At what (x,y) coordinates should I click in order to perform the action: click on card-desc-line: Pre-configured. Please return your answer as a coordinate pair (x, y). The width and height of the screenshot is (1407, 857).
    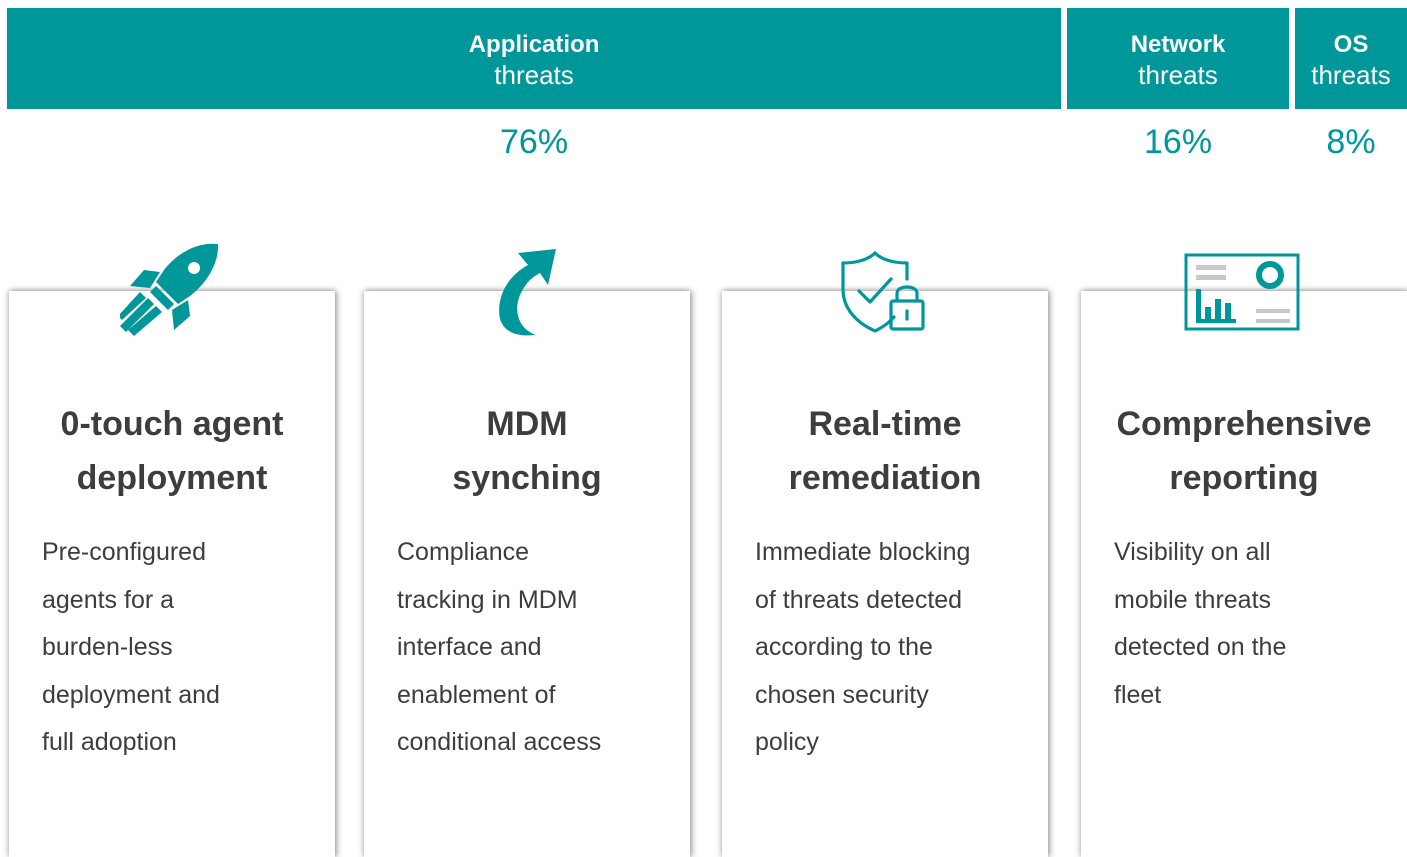
    Looking at the image, I should click on (124, 552).